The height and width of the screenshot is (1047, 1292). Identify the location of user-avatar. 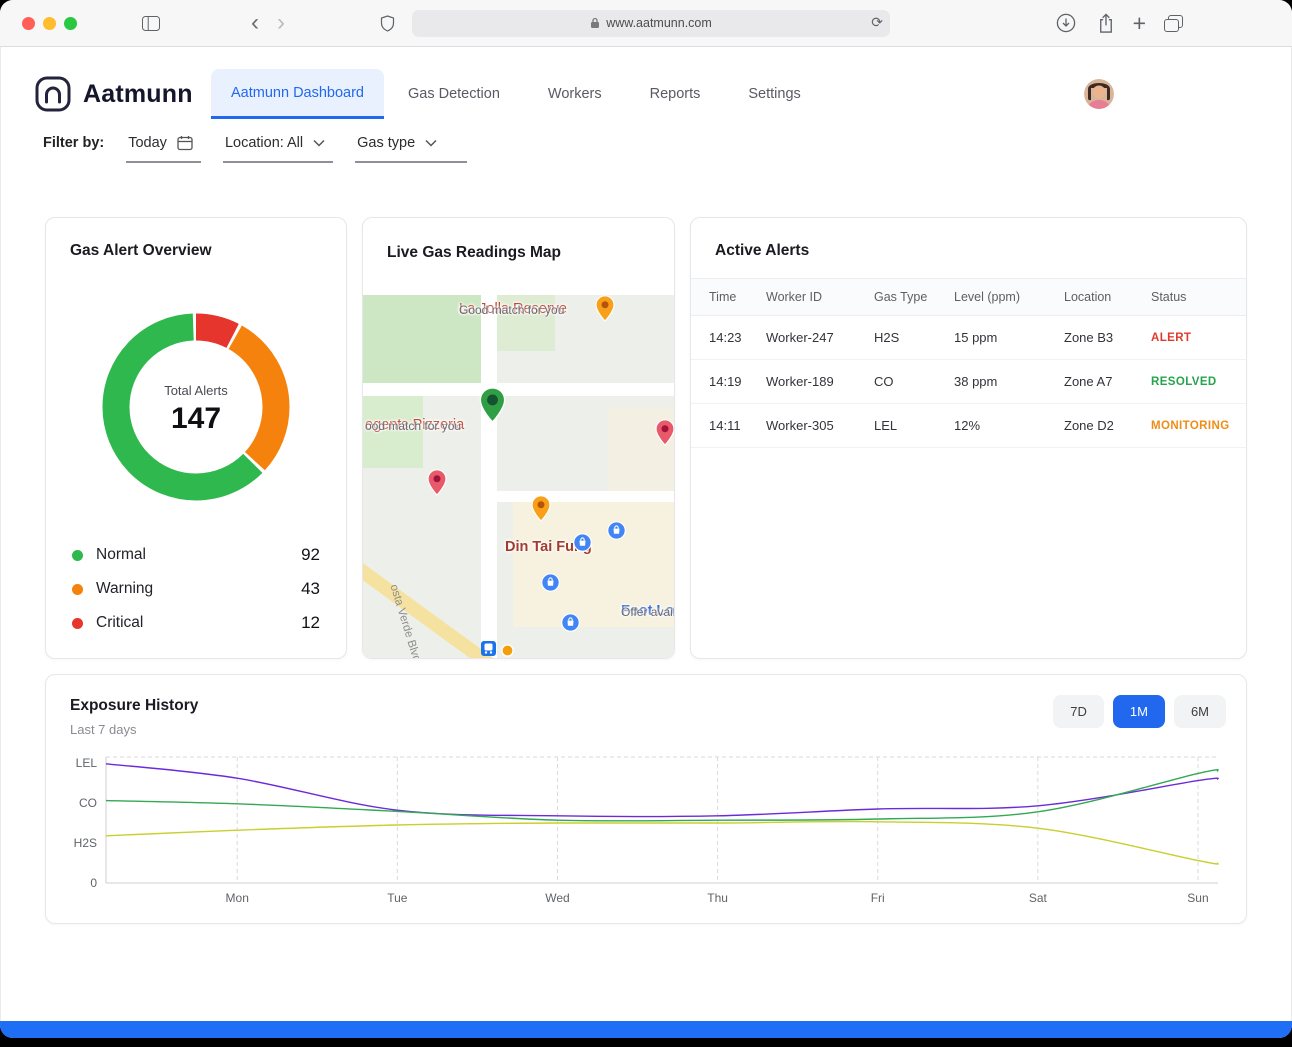
(1099, 94).